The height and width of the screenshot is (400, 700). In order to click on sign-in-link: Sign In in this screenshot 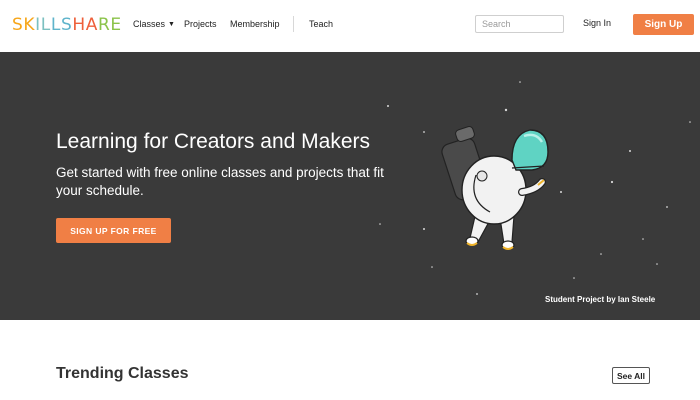, I will do `click(597, 23)`.